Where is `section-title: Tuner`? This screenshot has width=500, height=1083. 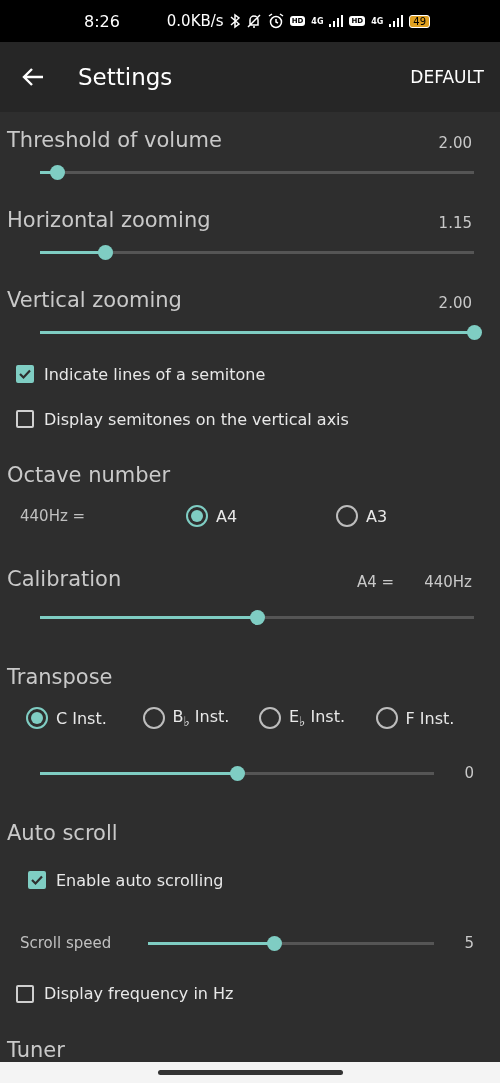 section-title: Tuner is located at coordinates (36, 1050).